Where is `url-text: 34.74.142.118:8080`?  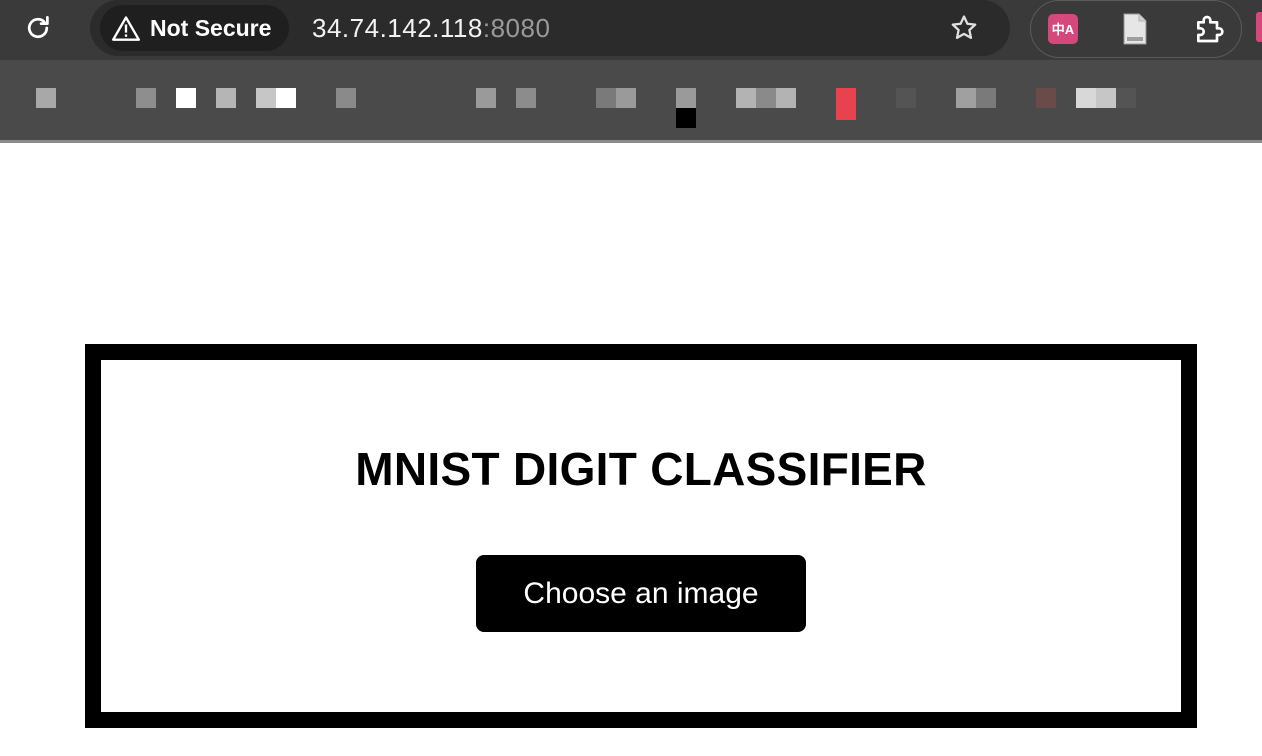 url-text: 34.74.142.118:8080 is located at coordinates (431, 28).